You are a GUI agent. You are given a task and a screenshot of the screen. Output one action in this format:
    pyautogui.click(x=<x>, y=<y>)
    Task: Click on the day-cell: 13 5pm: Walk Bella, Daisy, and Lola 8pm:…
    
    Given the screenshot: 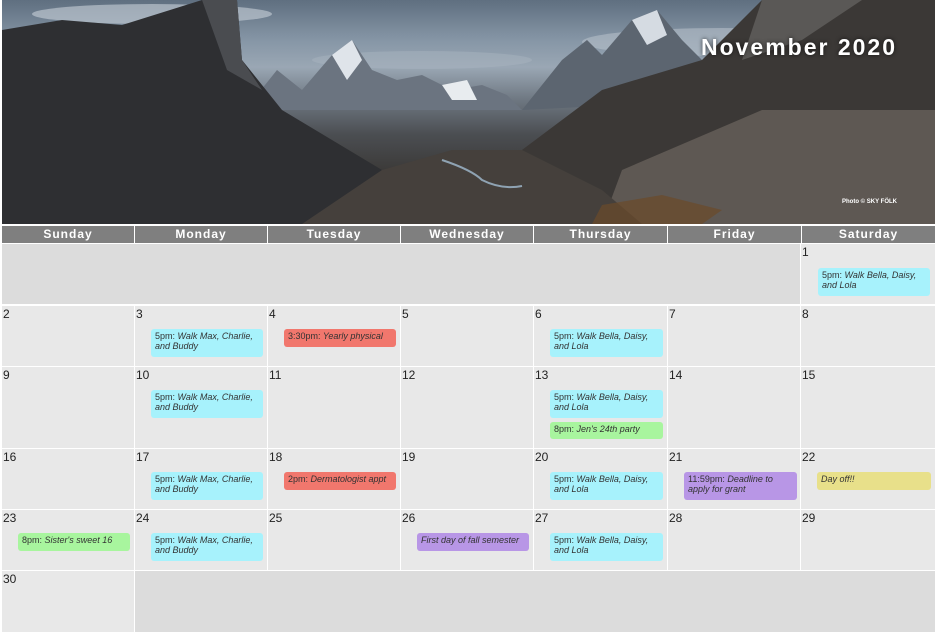 What is the action you would take?
    pyautogui.click(x=600, y=407)
    